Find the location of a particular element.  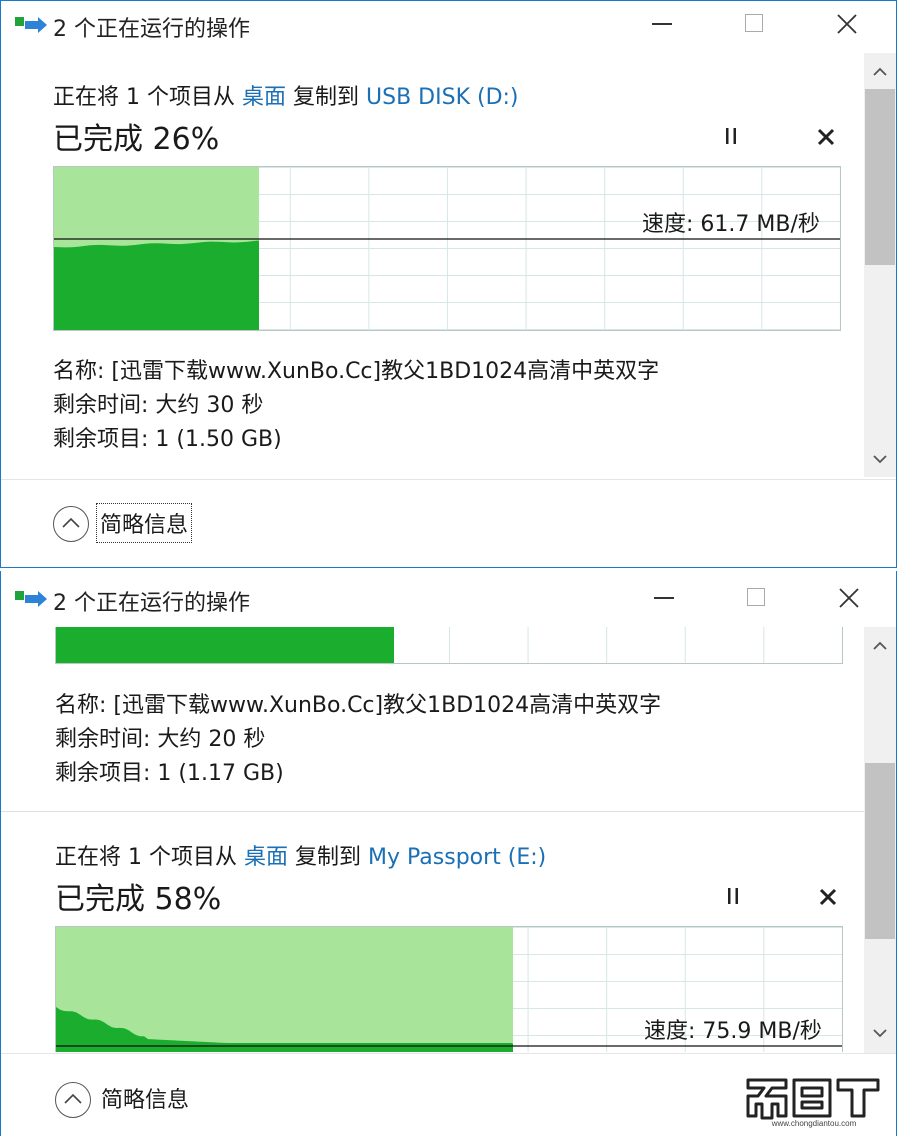

percent-complete: 已完成 26% is located at coordinates (136, 139).